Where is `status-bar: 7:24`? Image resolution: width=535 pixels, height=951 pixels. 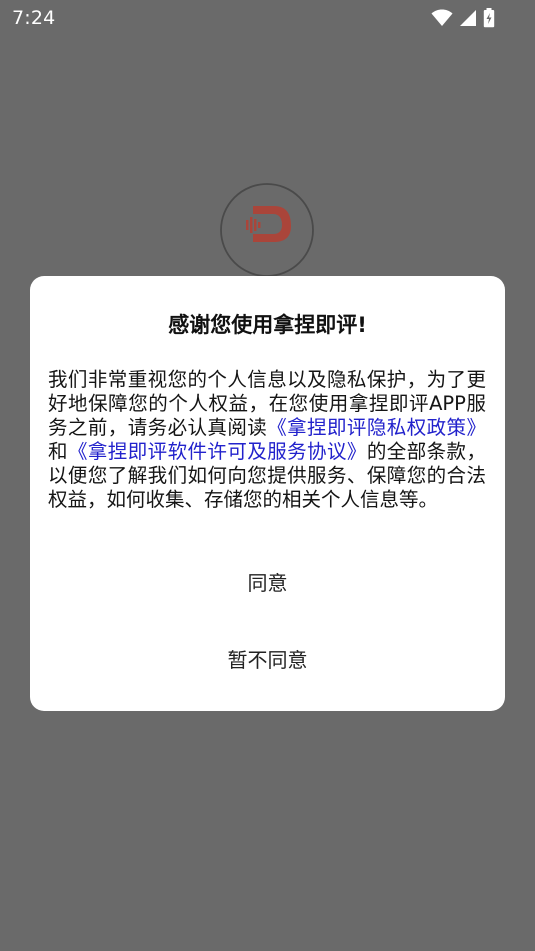
status-bar: 7:24 is located at coordinates (267, 18).